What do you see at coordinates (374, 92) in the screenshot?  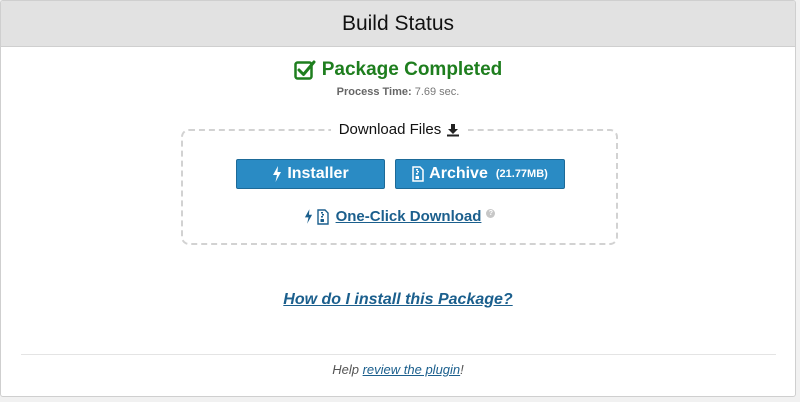 I see `process-time-label: Process Time:` at bounding box center [374, 92].